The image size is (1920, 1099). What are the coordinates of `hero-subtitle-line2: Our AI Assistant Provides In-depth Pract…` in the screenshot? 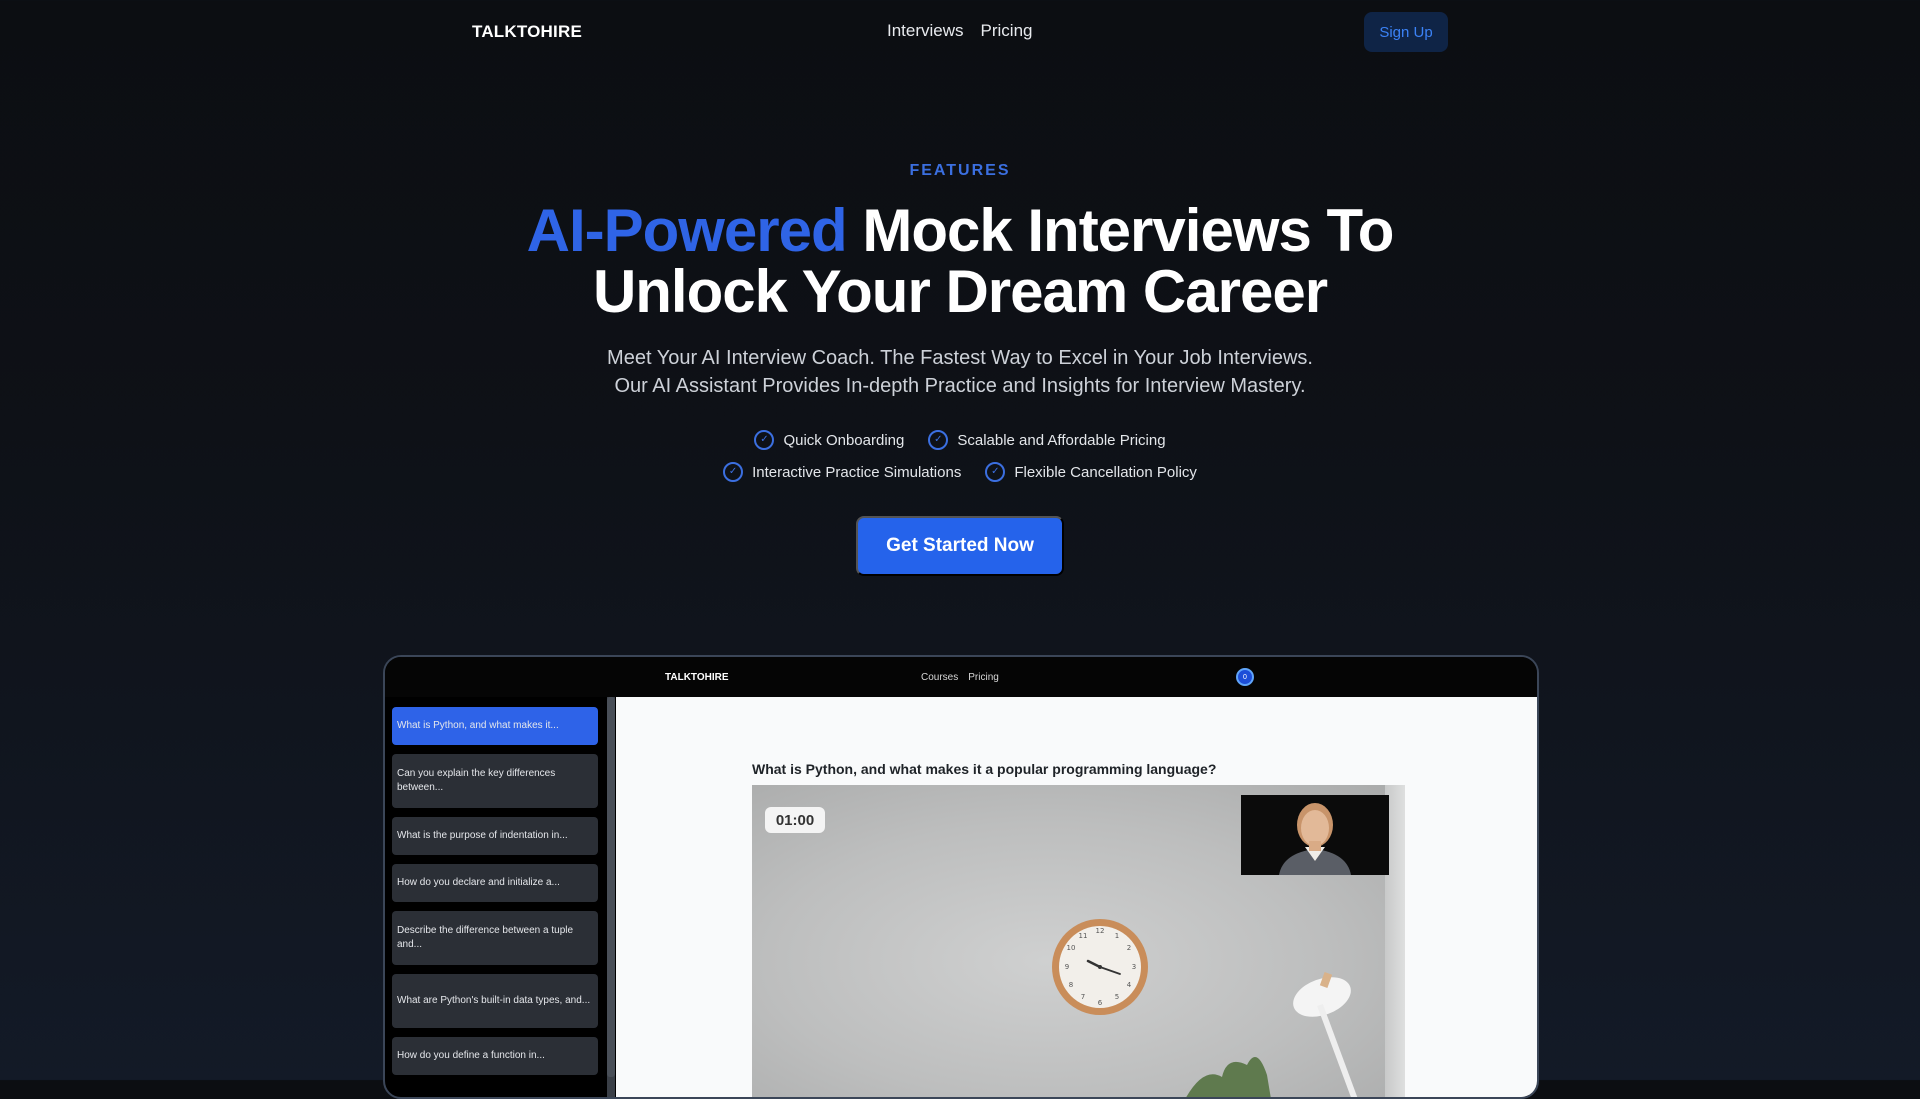 It's located at (960, 386).